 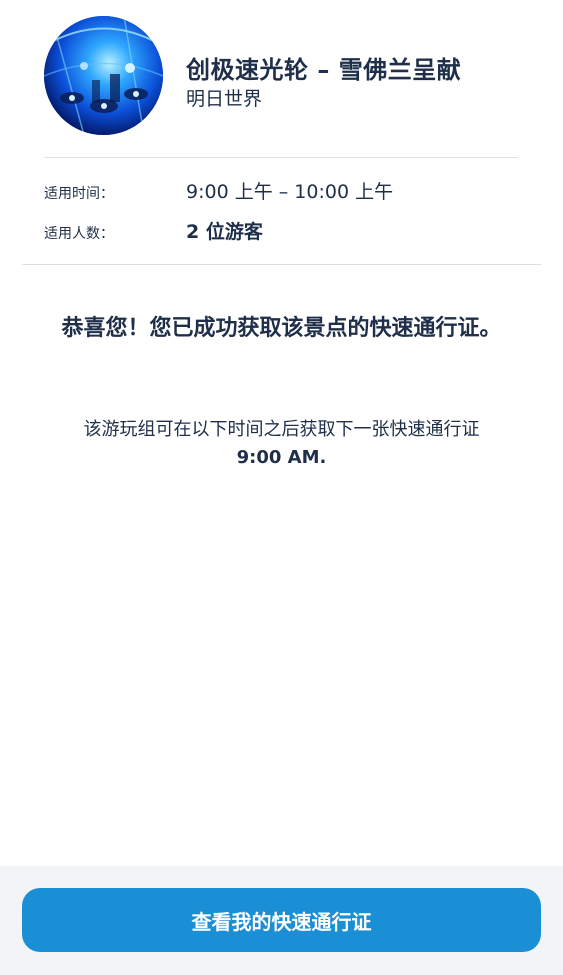 What do you see at coordinates (79, 194) in the screenshot?
I see `time-label: 适用时间：` at bounding box center [79, 194].